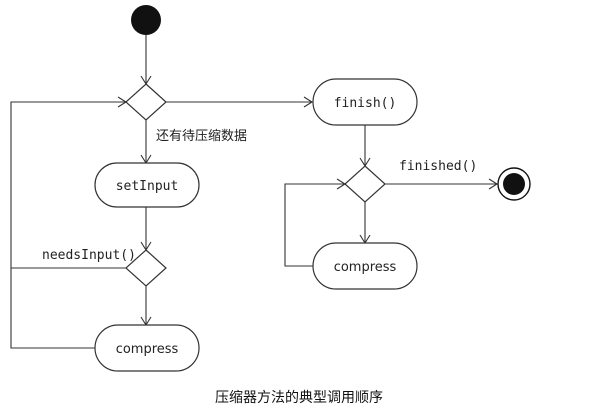 This screenshot has height=413, width=599. Describe the element at coordinates (147, 186) in the screenshot. I see `setinput-label: setInput` at that location.